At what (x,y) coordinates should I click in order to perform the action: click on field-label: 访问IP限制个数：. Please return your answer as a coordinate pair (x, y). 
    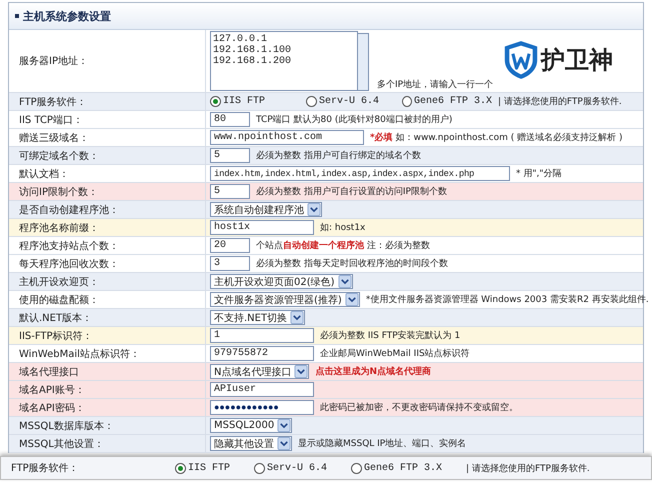
    Looking at the image, I should click on (107, 191).